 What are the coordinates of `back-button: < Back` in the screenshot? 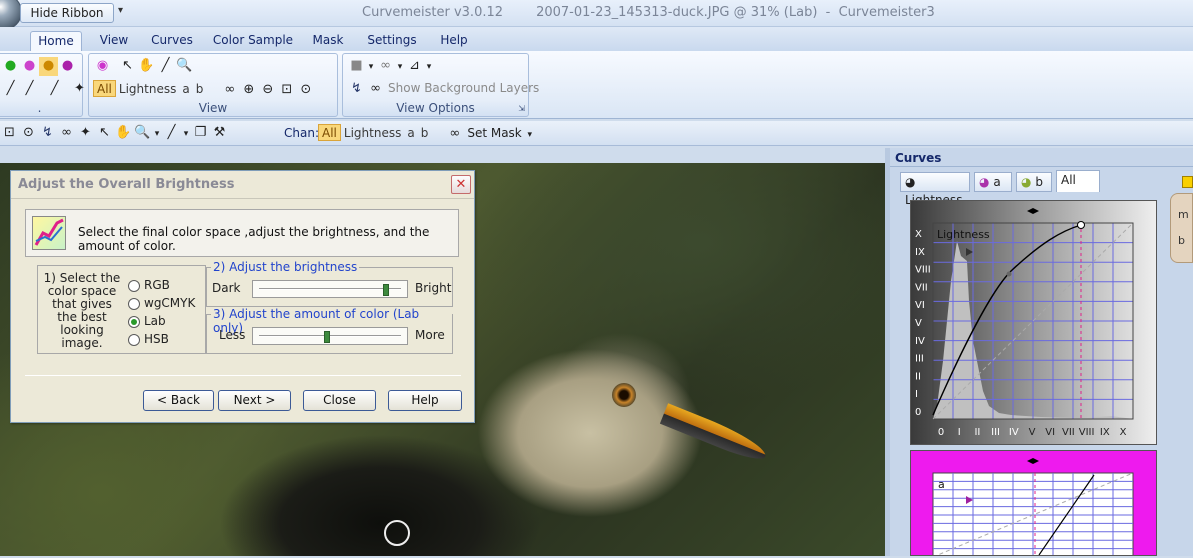 It's located at (178, 400).